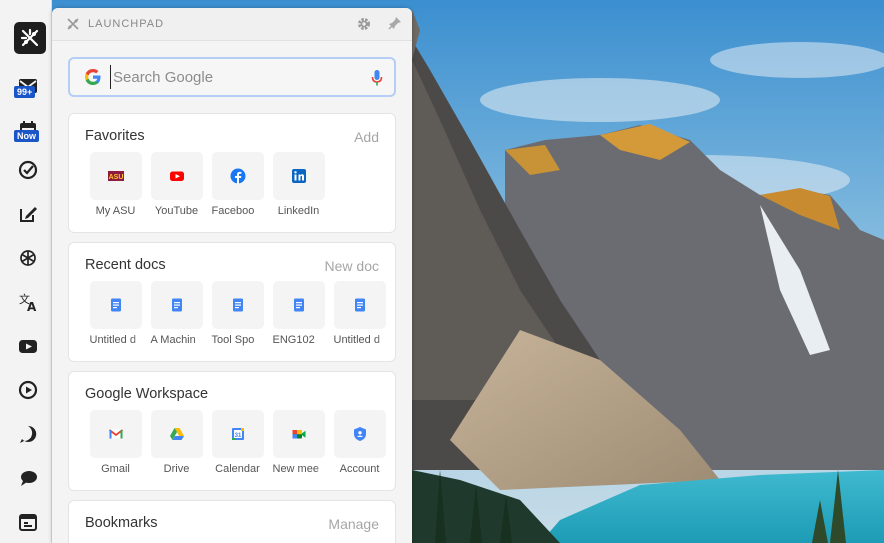 This screenshot has width=884, height=543. I want to click on linkedin-icon, so click(298, 176).